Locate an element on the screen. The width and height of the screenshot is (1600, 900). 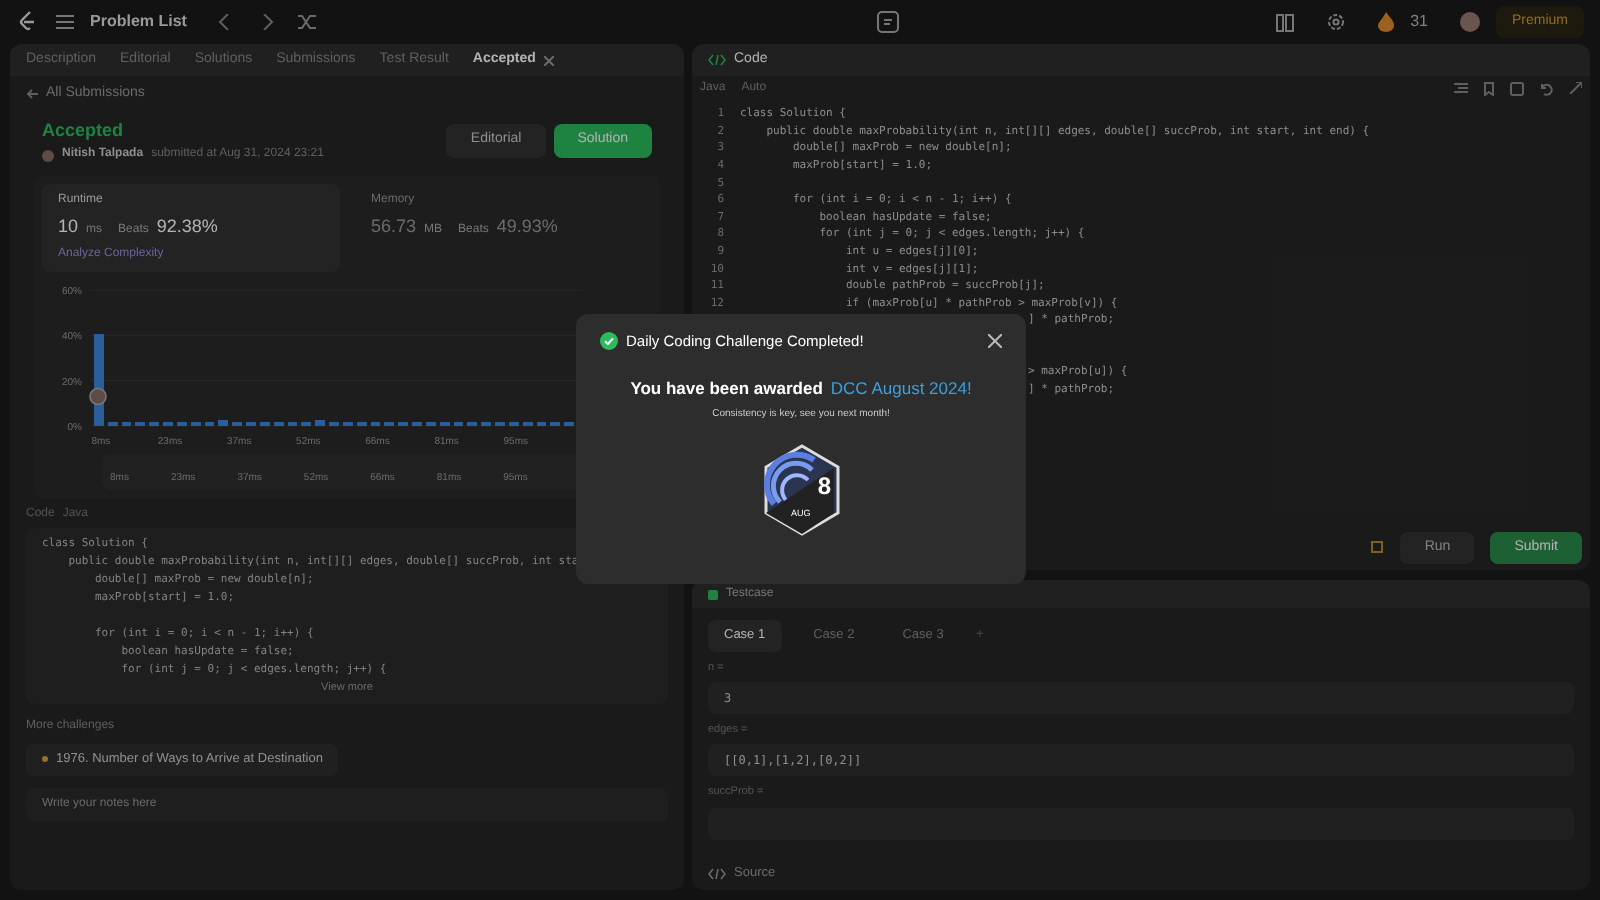
checkbox-icon is located at coordinates (713, 594).